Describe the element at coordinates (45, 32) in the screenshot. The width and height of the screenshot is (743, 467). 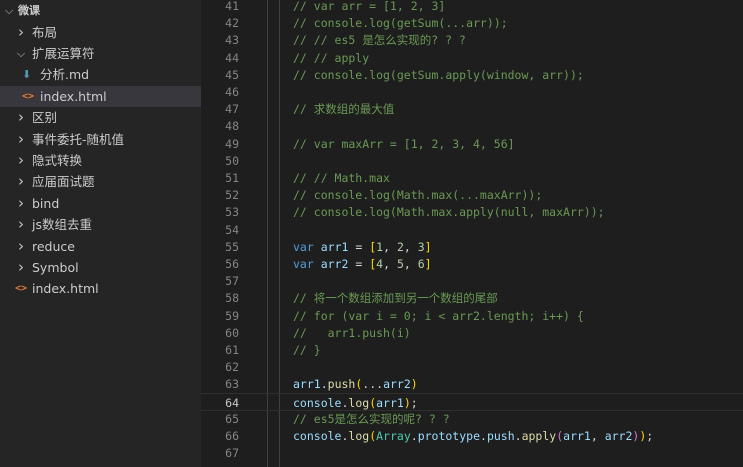
I see `tree-item-label: 布局` at that location.